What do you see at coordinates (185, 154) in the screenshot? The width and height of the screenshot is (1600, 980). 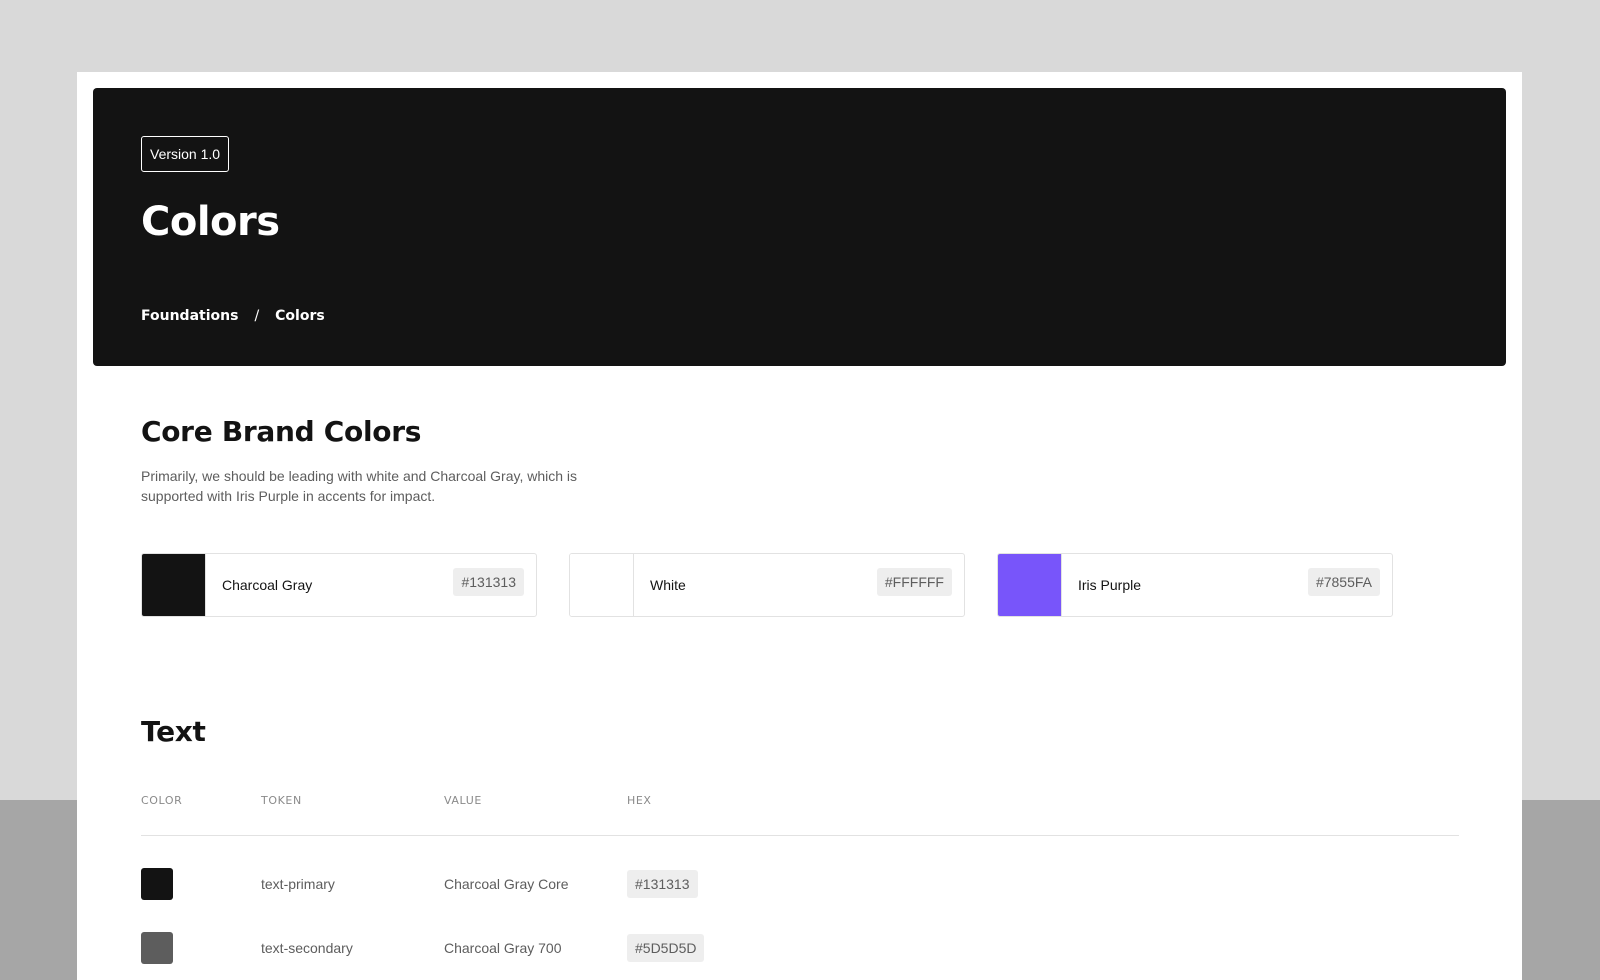 I see `version-badge: Version 1.0` at bounding box center [185, 154].